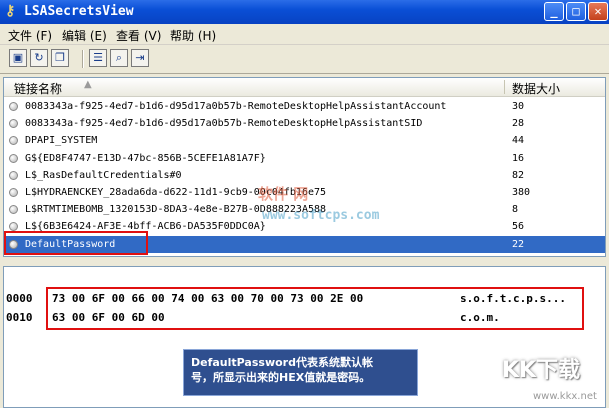 Image resolution: width=609 pixels, height=408 pixels. I want to click on pane-splitter, so click(304, 262).